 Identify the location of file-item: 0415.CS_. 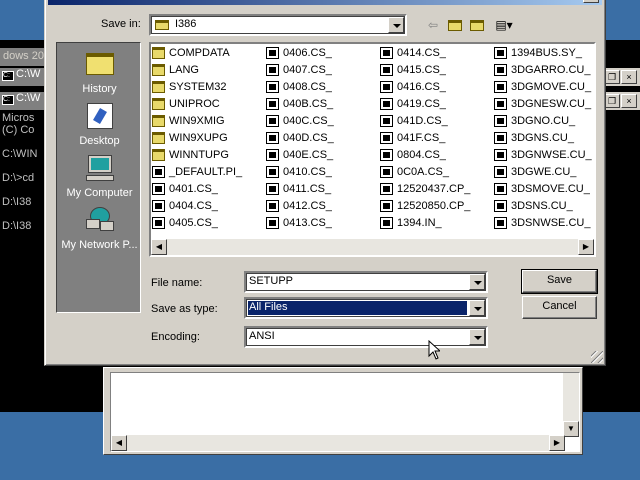
(412, 70).